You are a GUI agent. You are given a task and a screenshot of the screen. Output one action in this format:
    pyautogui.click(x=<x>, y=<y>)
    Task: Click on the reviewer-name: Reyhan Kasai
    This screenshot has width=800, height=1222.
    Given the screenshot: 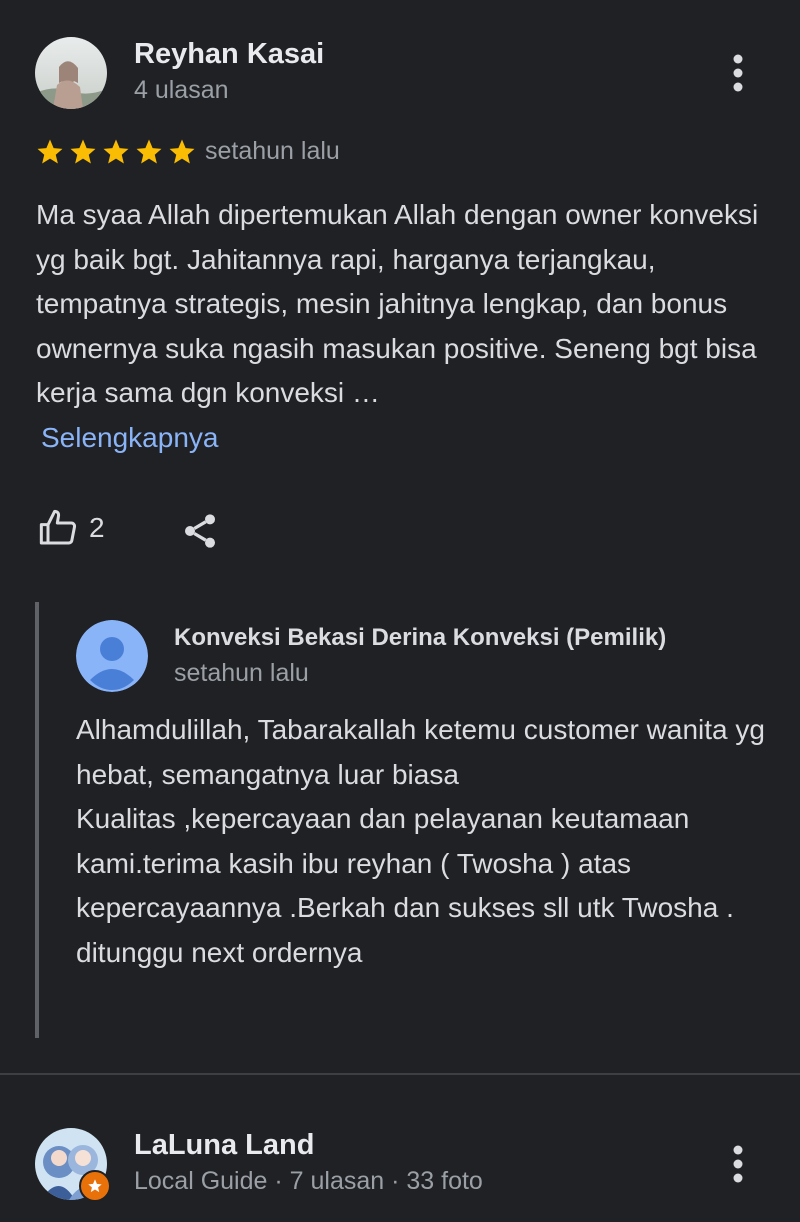 What is the action you would take?
    pyautogui.click(x=229, y=54)
    